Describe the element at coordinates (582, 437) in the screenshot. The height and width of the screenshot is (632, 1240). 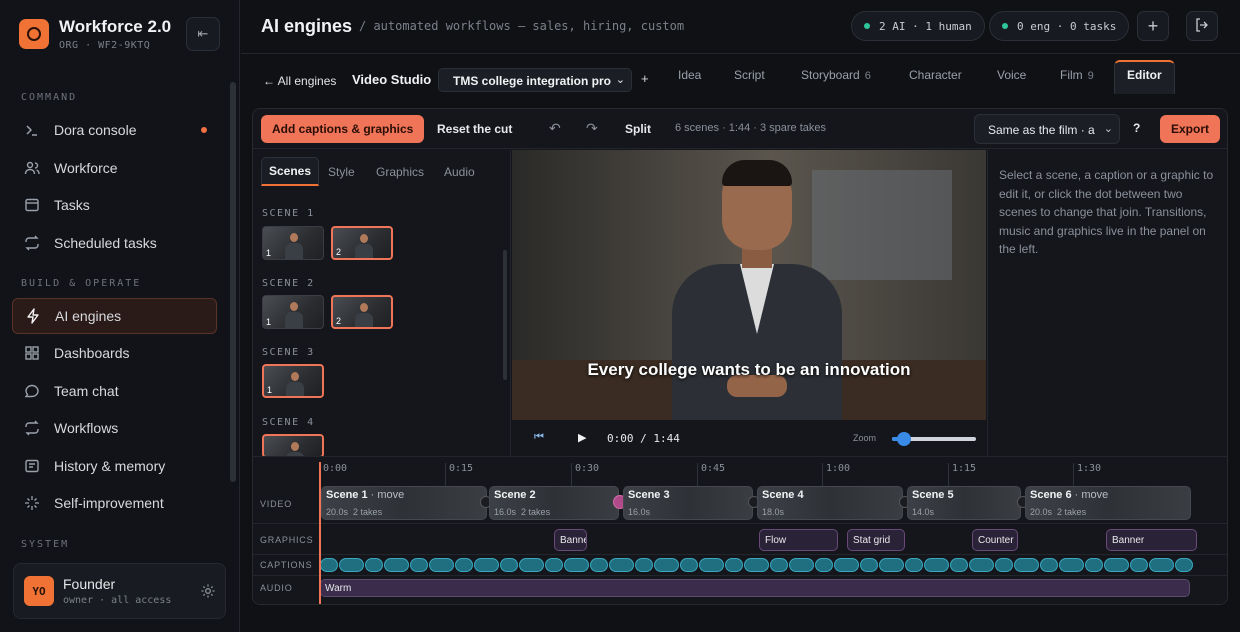
I see `play-icon: ▶` at that location.